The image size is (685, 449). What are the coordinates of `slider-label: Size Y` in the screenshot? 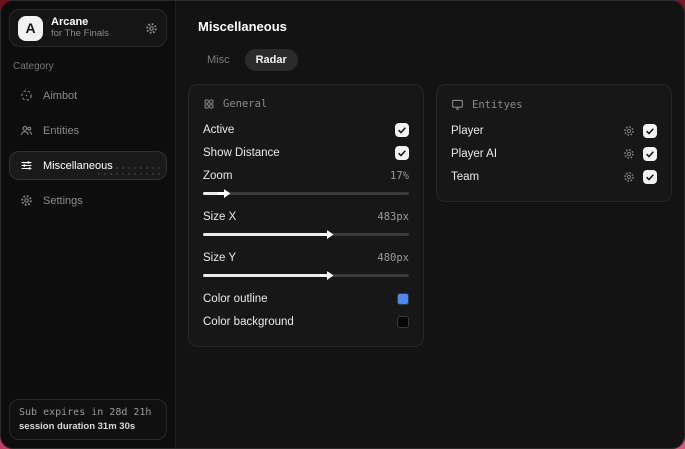 It's located at (220, 258).